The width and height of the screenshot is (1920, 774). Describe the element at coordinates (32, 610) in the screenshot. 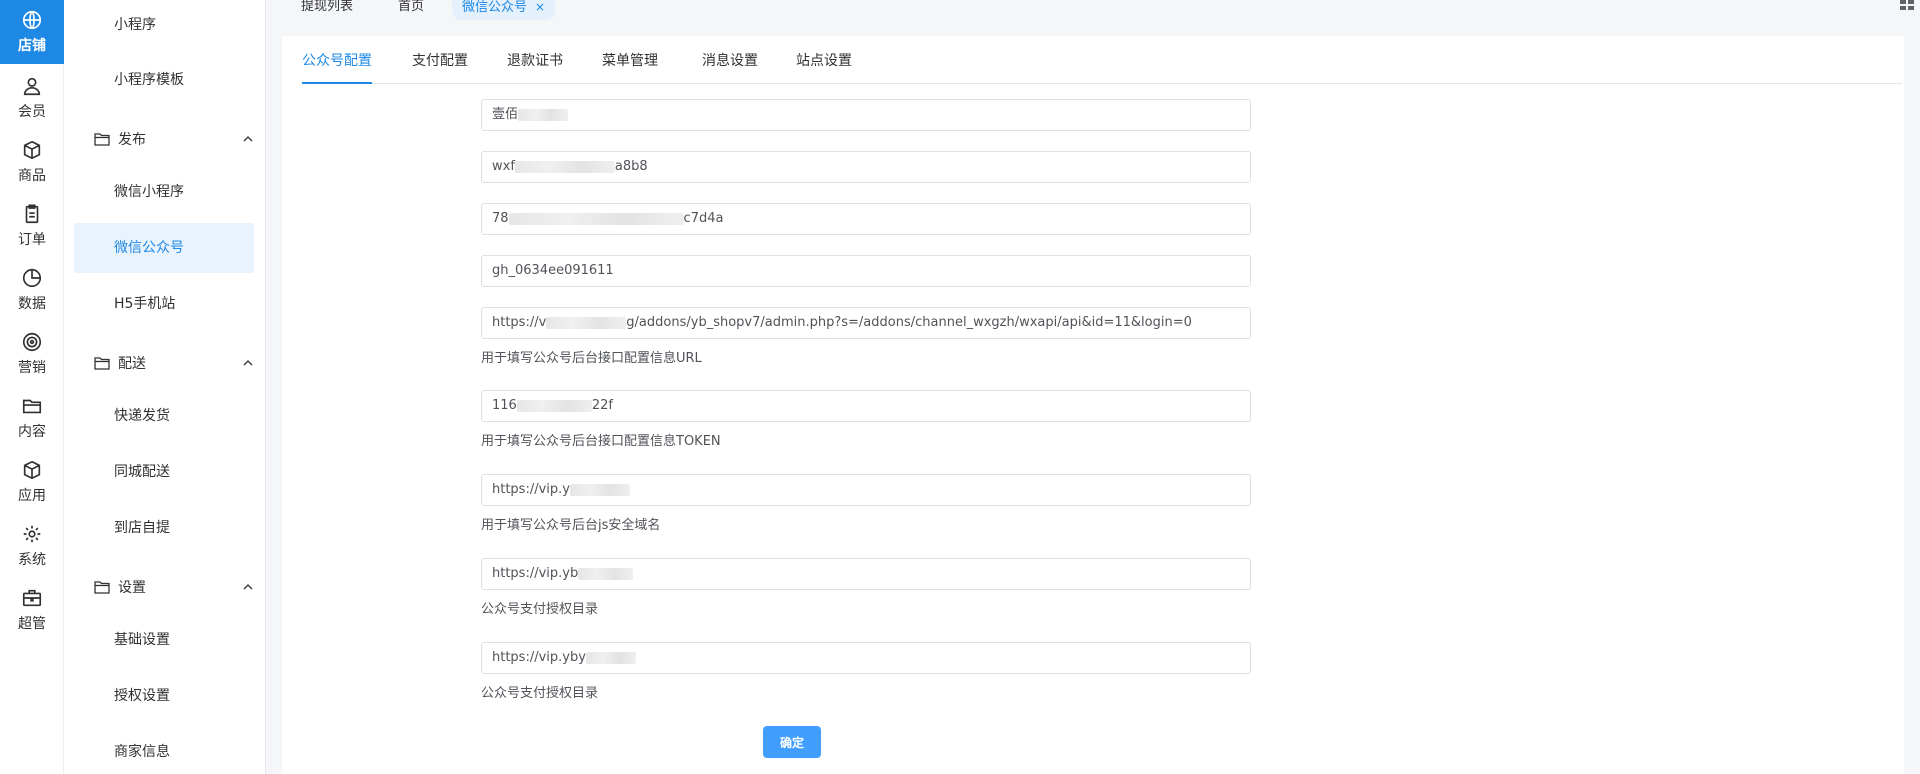

I see `rail-item-superadmin: 超管` at that location.